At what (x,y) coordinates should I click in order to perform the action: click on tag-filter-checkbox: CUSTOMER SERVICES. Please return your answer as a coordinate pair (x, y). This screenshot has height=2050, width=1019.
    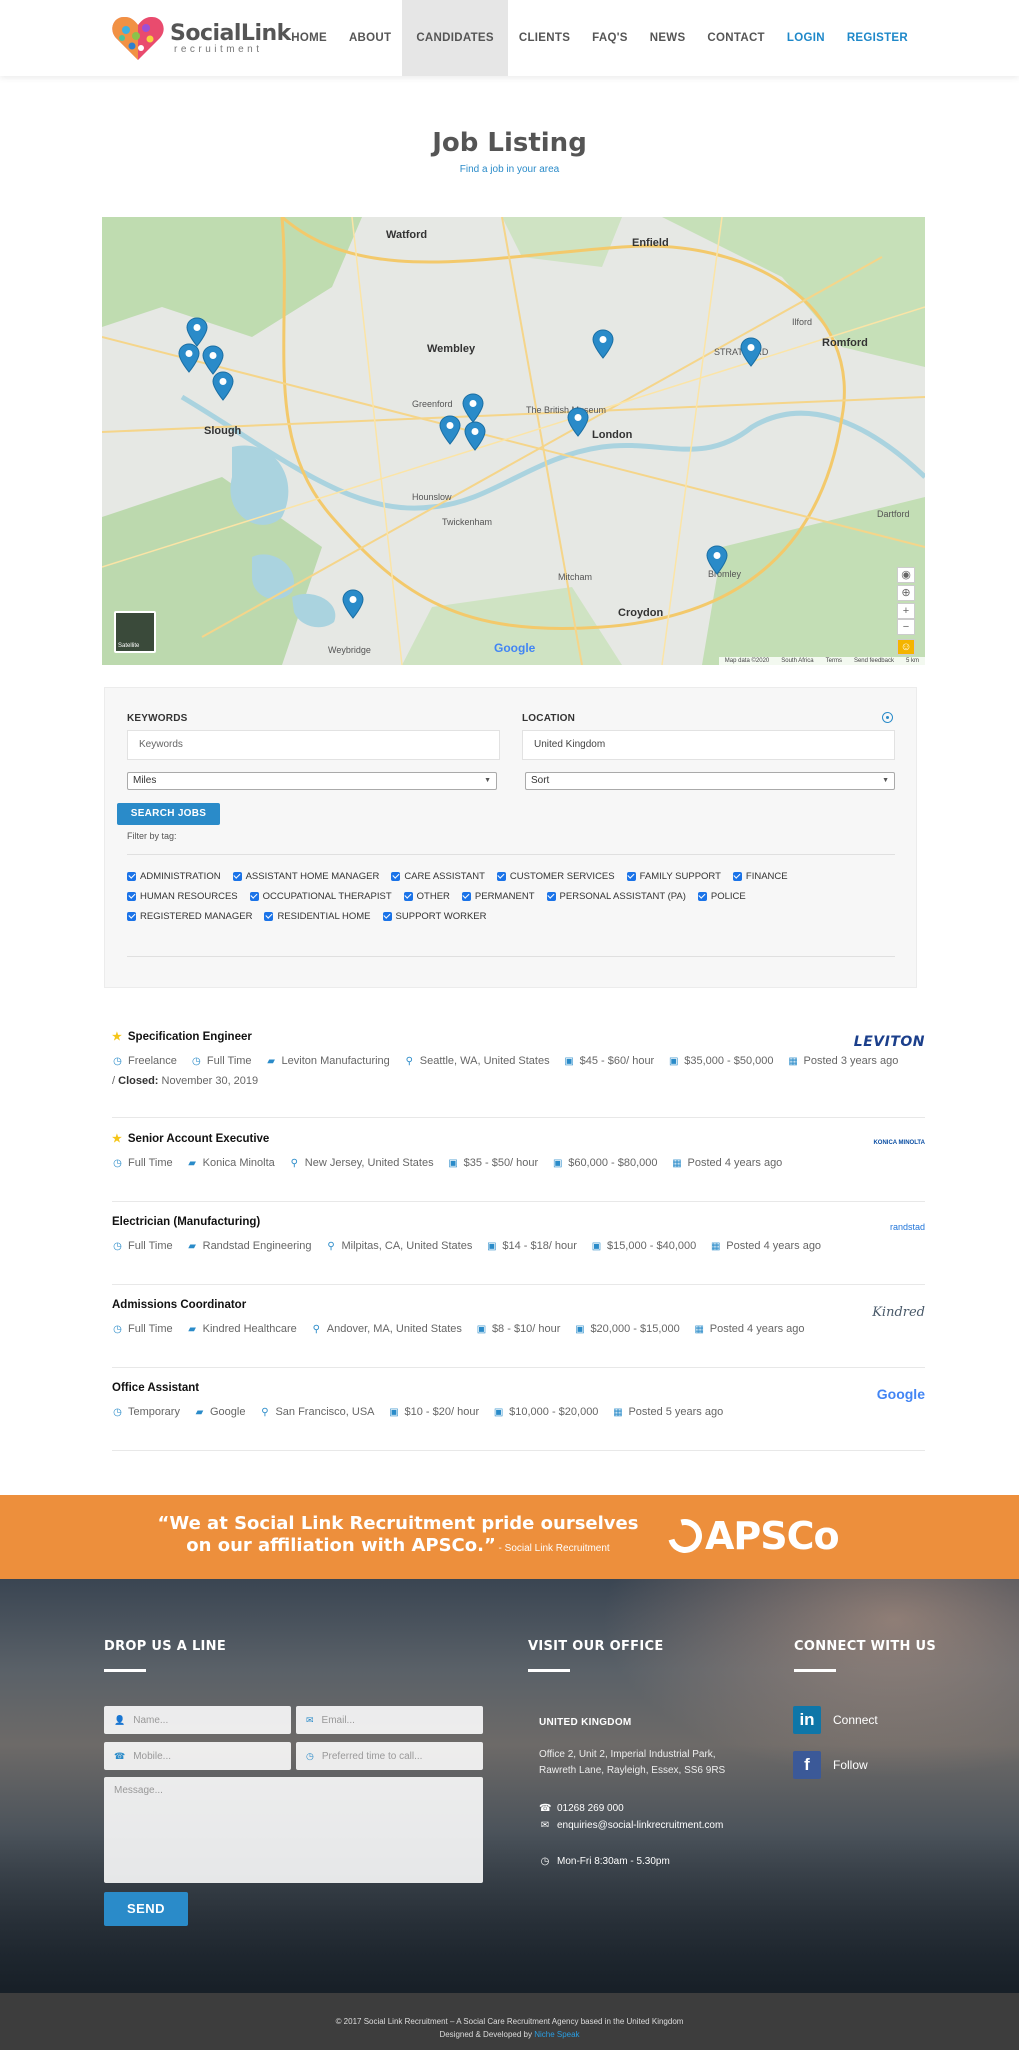
    Looking at the image, I should click on (555, 876).